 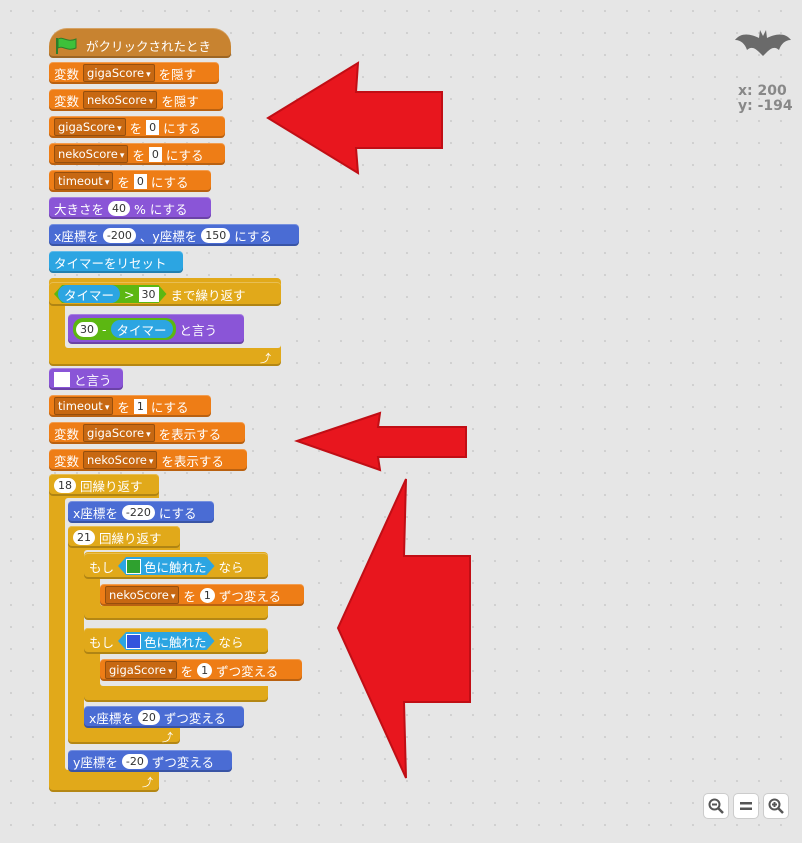 What do you see at coordinates (119, 235) in the screenshot?
I see `x-input: -200` at bounding box center [119, 235].